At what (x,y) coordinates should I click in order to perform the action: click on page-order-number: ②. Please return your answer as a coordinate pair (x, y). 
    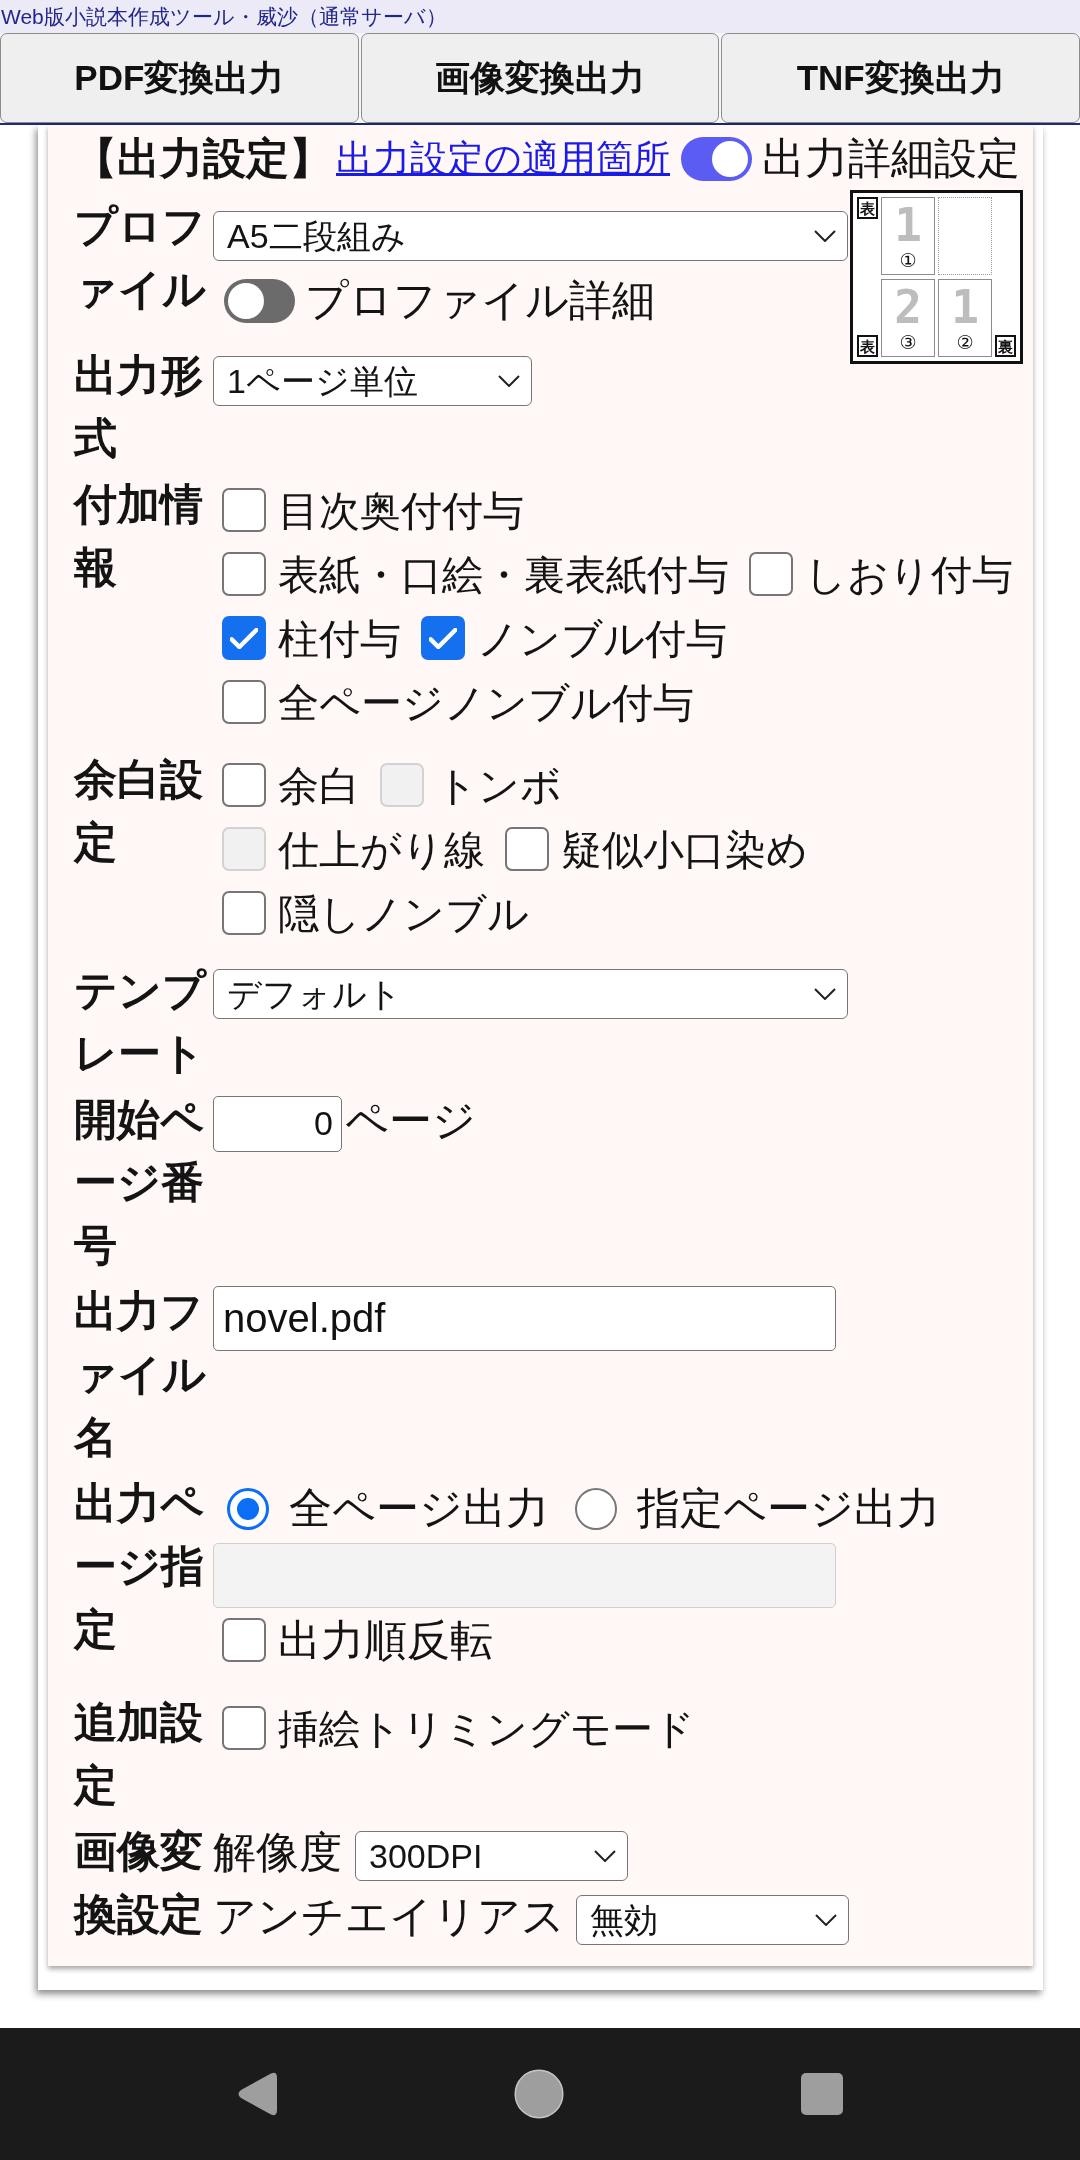
    Looking at the image, I should click on (965, 342).